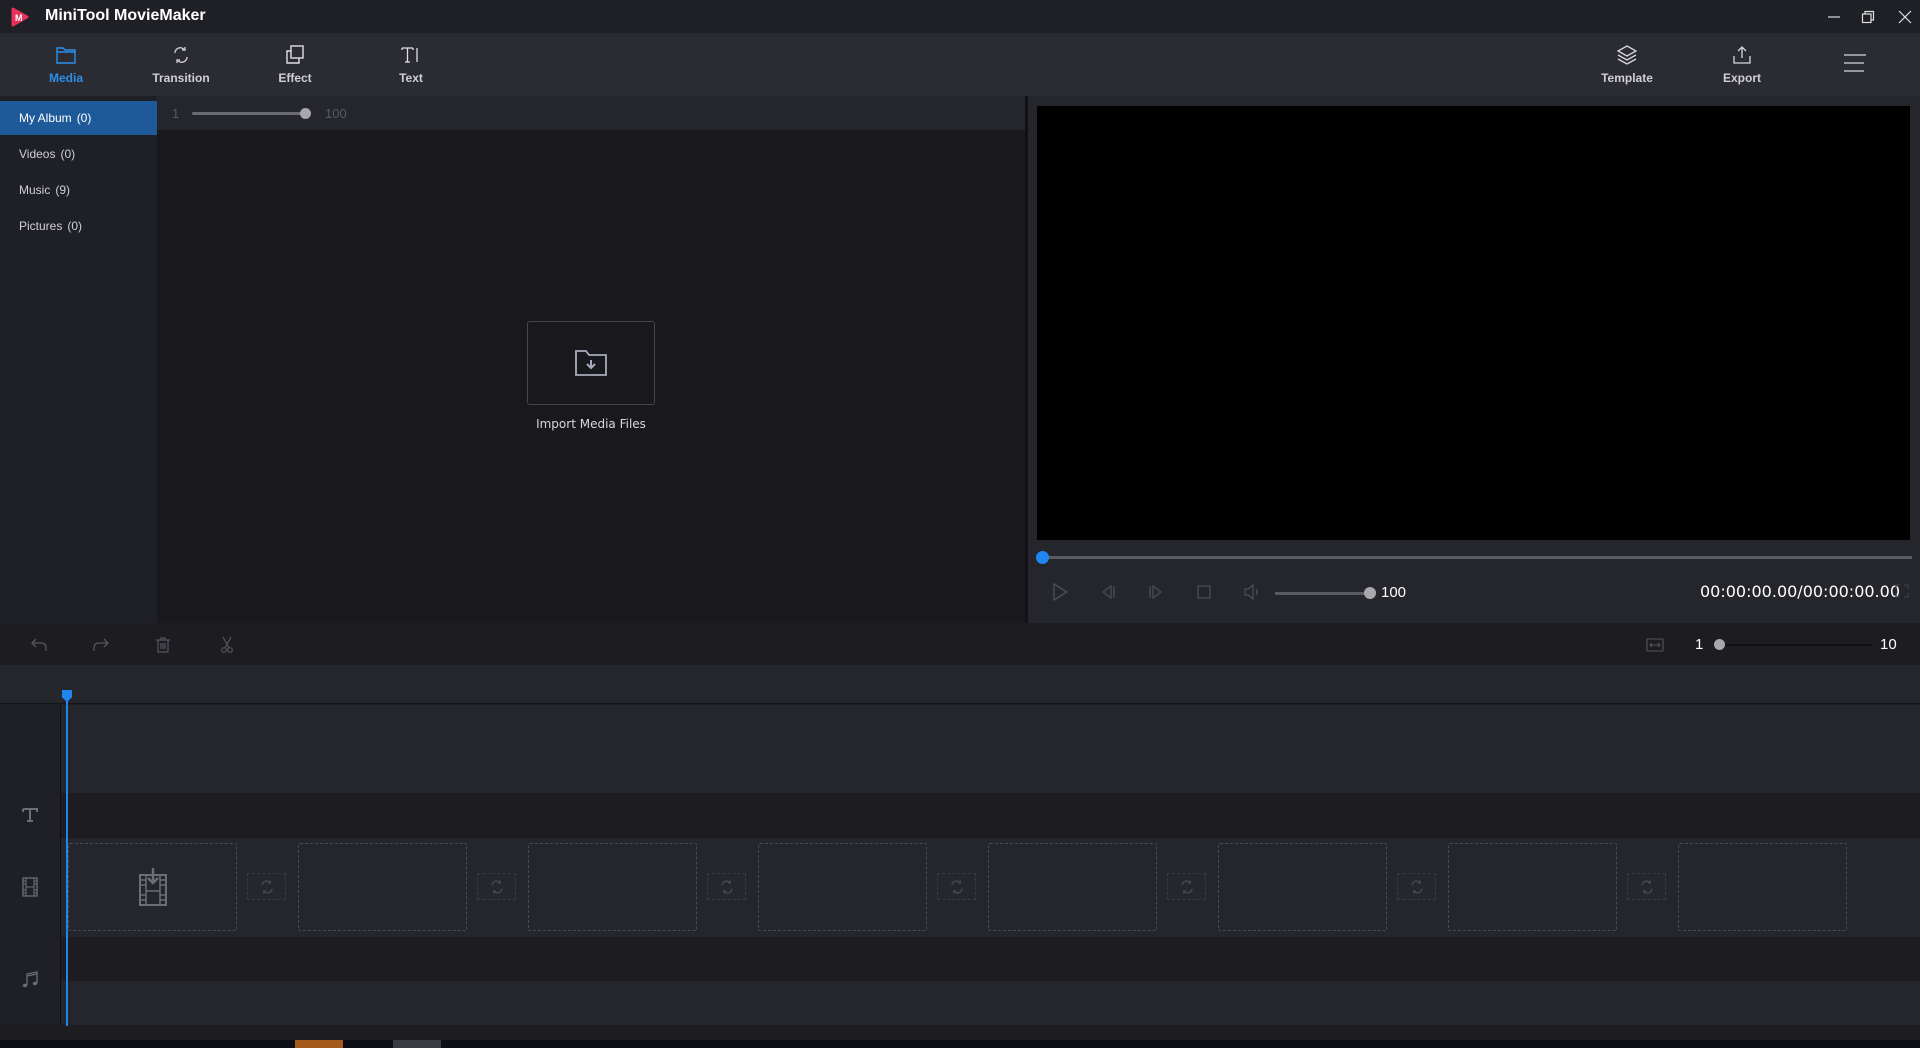 The width and height of the screenshot is (1920, 1048). Describe the element at coordinates (1905, 16) in the screenshot. I see `close-icon` at that location.